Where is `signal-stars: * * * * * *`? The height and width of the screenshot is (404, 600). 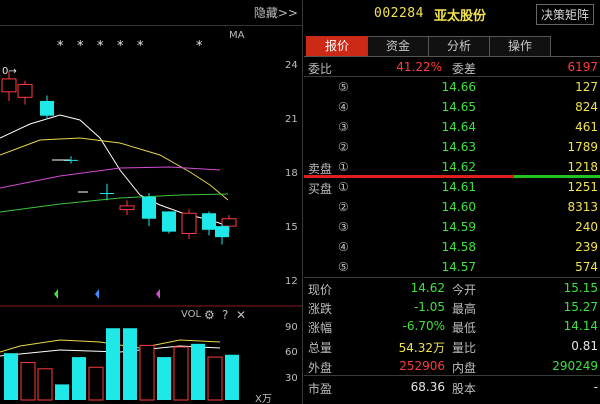 signal-stars: * * * * * * is located at coordinates (130, 46).